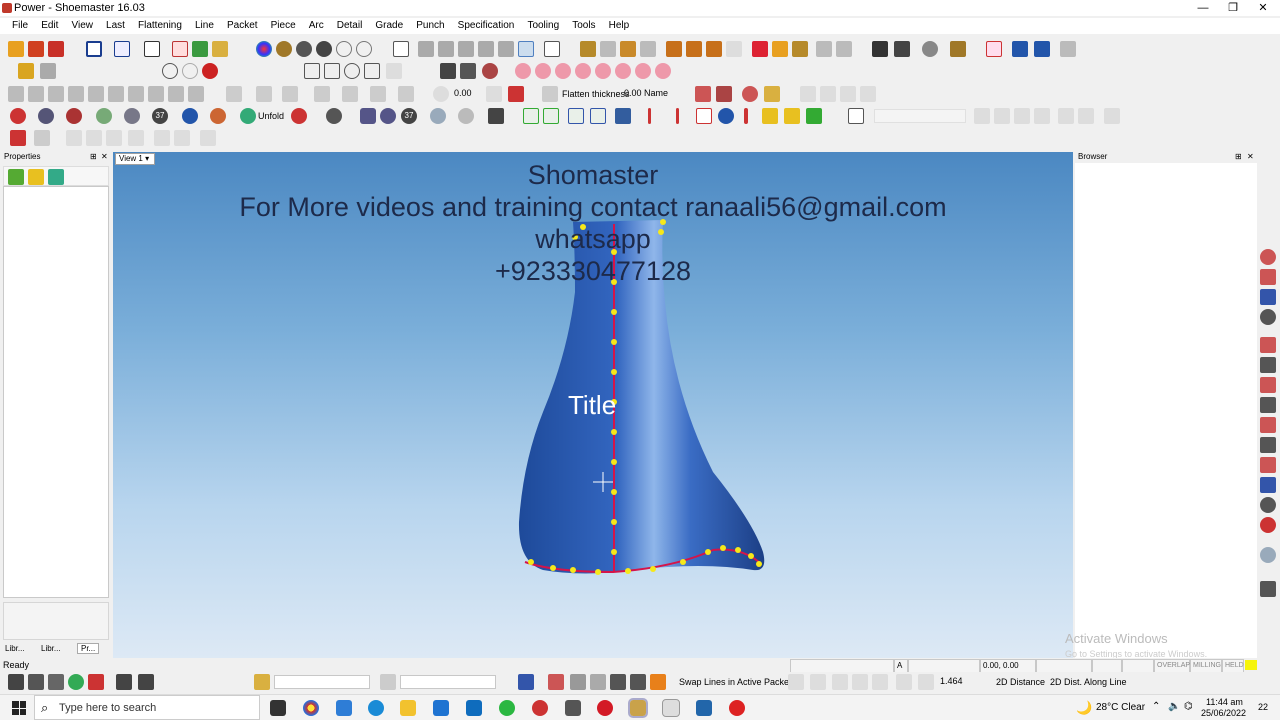  What do you see at coordinates (311, 708) in the screenshot?
I see `chrome-icon` at bounding box center [311, 708].